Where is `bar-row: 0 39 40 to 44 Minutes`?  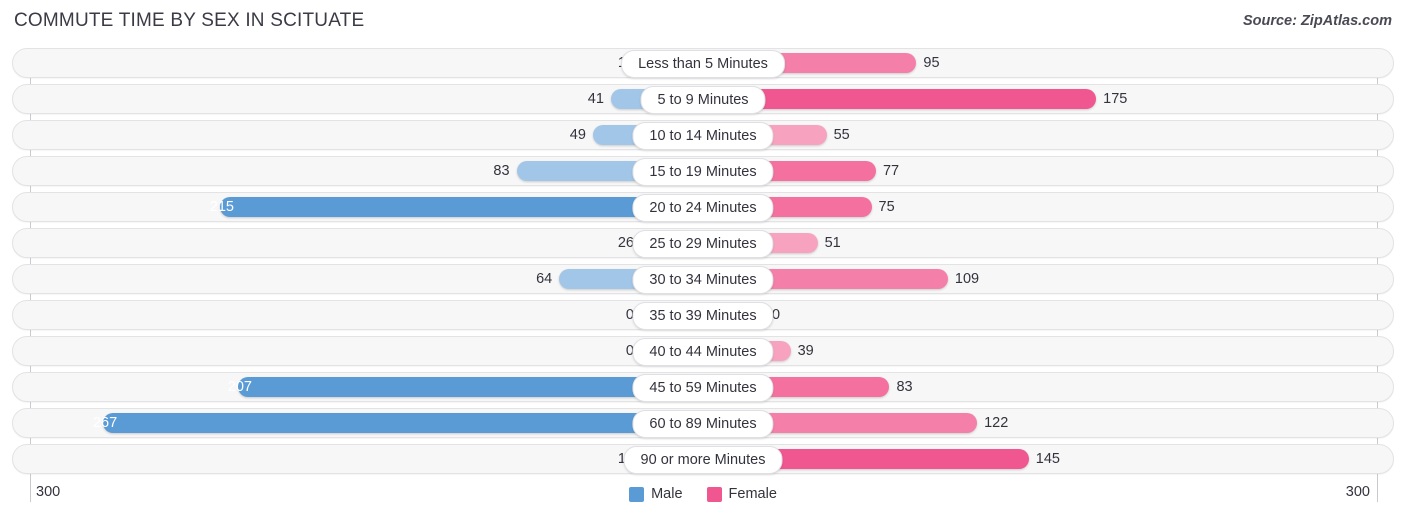
bar-row: 0 39 40 to 44 Minutes is located at coordinates (703, 351).